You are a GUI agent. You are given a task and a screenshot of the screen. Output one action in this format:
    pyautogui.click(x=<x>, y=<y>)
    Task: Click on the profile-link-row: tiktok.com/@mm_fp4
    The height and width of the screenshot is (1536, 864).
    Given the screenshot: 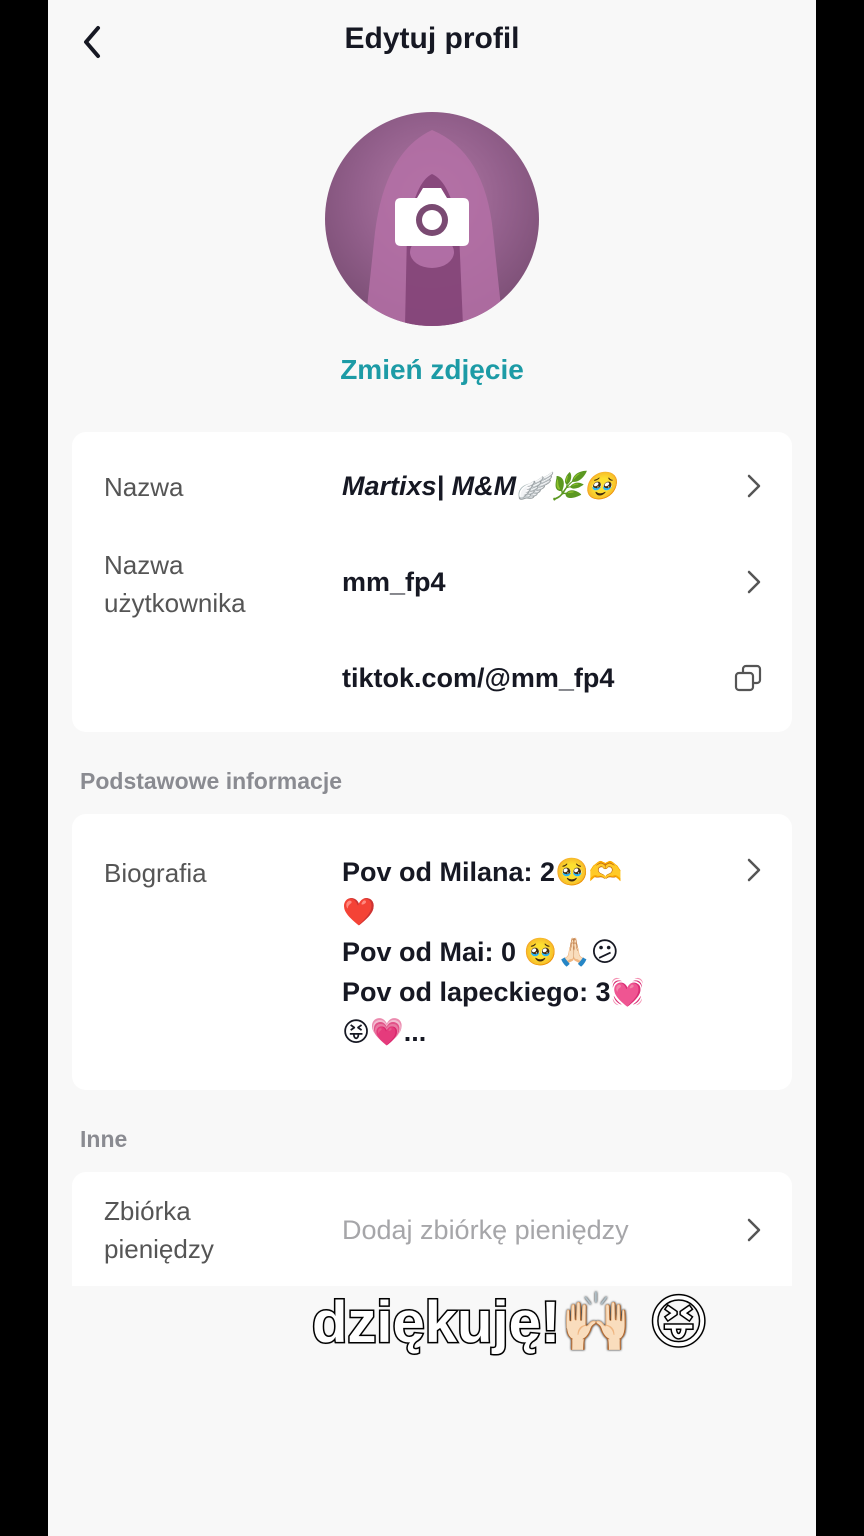 What is the action you would take?
    pyautogui.click(x=432, y=678)
    